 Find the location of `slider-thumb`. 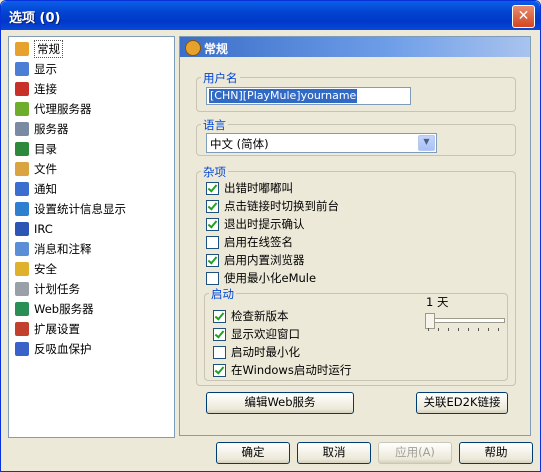

slider-thumb is located at coordinates (430, 321).